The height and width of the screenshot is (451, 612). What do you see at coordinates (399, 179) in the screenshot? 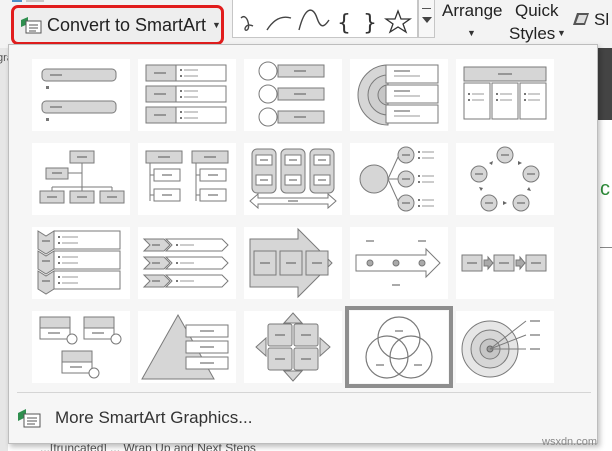
I see `smartart-tile-radial-list` at bounding box center [399, 179].